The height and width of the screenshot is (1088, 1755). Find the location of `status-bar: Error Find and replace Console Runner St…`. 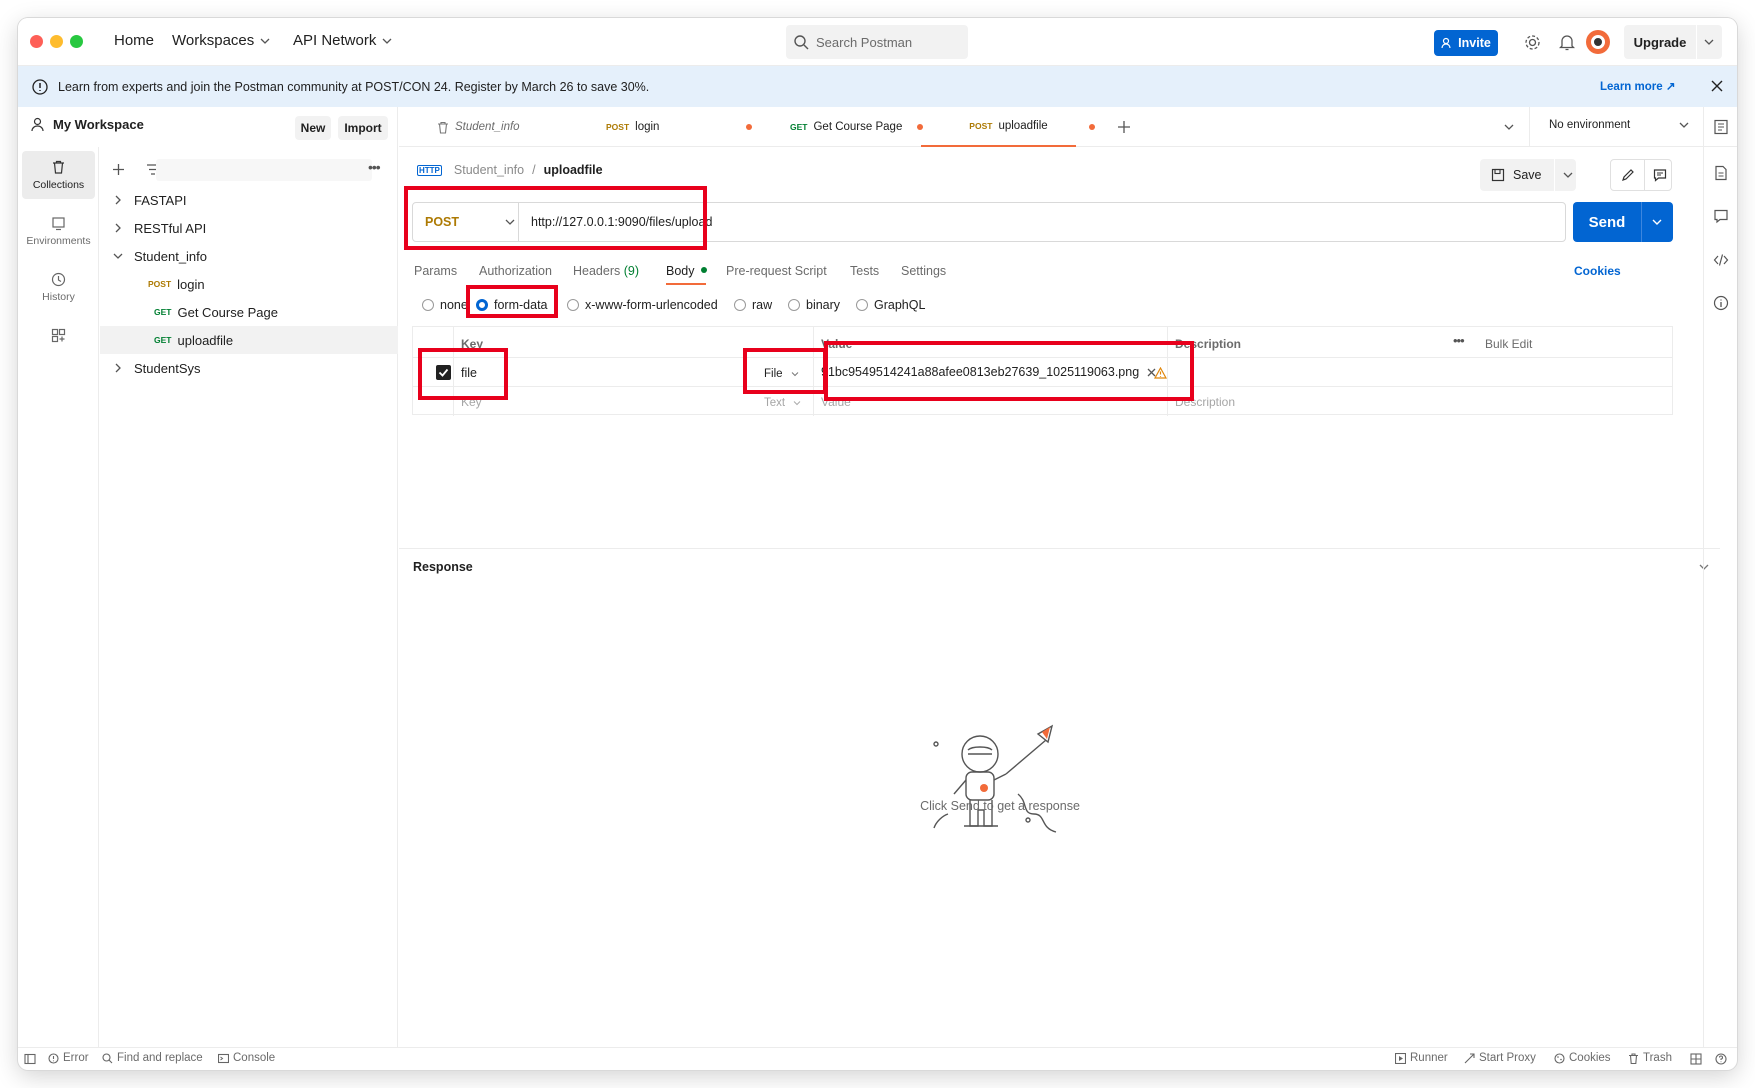

status-bar: Error Find and replace Console Runner St… is located at coordinates (877, 1058).